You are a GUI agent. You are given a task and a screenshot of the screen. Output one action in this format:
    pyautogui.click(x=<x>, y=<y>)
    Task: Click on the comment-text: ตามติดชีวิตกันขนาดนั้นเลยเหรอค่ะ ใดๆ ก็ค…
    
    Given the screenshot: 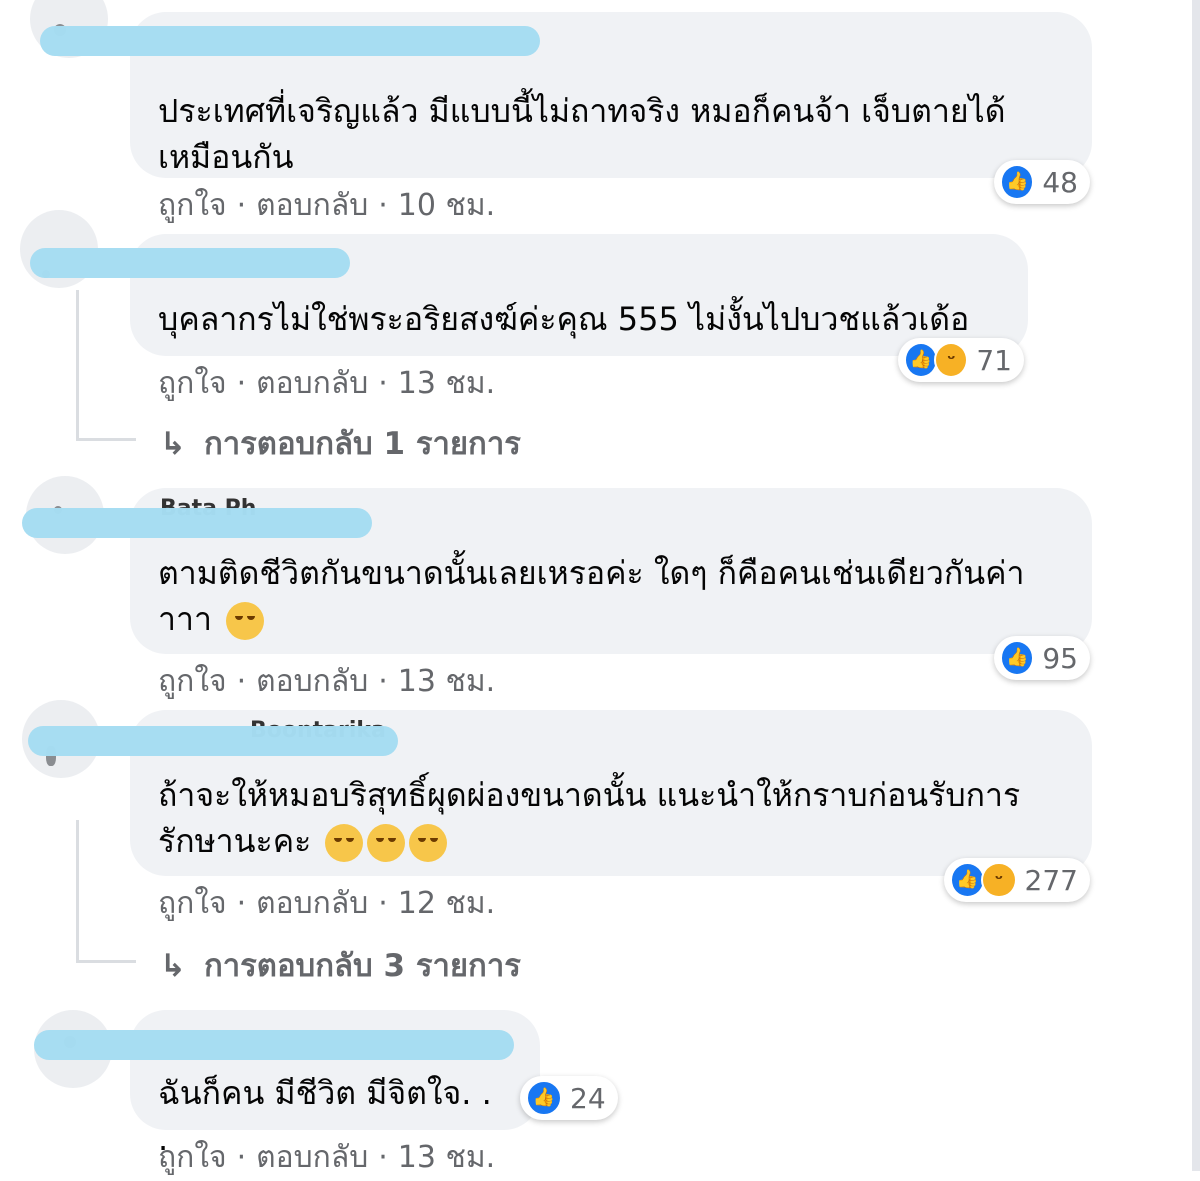 What is the action you would take?
    pyautogui.click(x=611, y=596)
    